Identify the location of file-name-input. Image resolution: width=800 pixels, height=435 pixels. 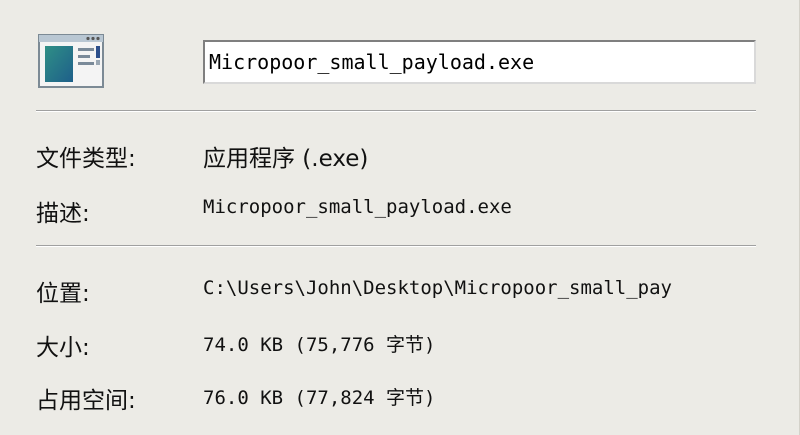
(479, 62).